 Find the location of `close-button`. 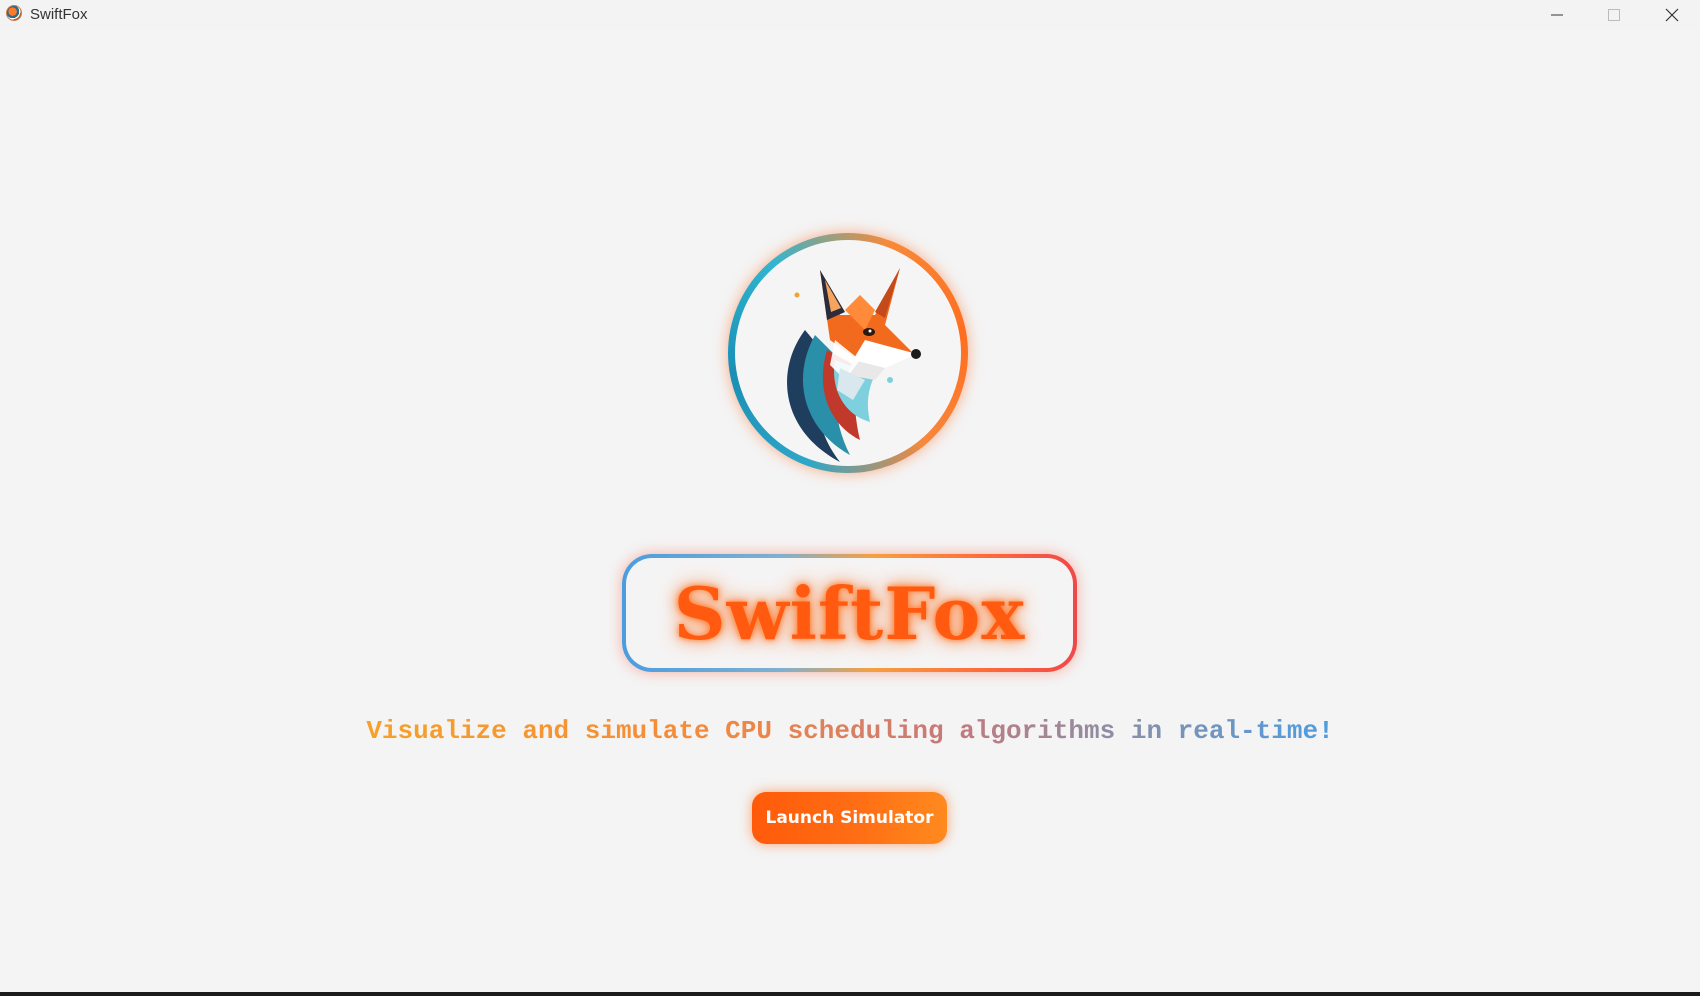

close-button is located at coordinates (1671, 15).